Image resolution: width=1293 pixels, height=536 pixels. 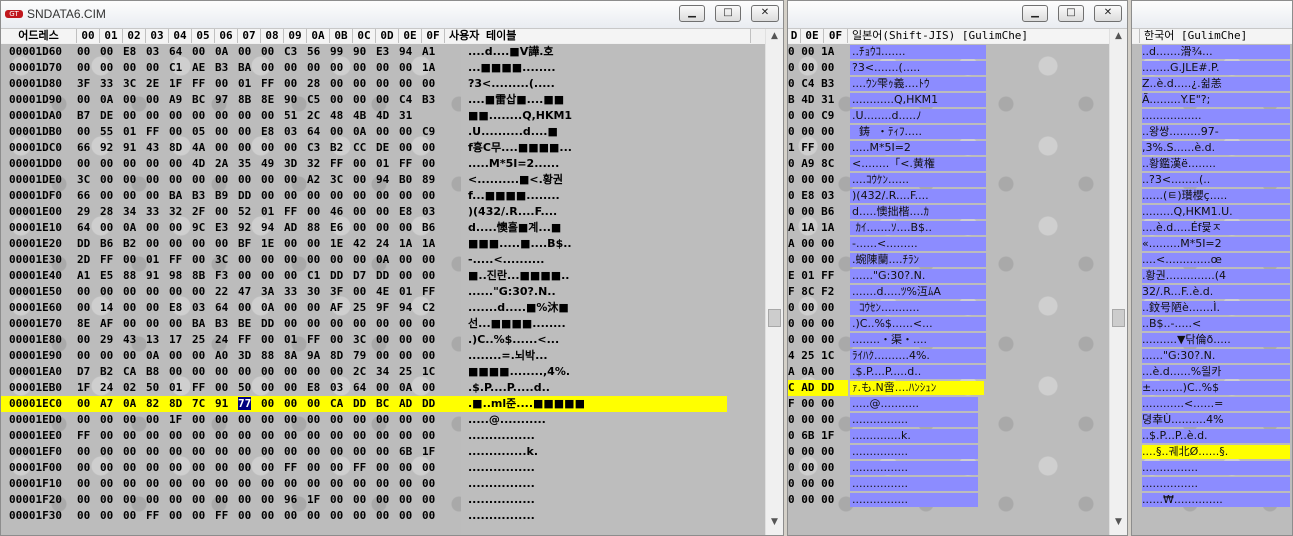 What do you see at coordinates (249, 356) in the screenshot?
I see `hex-byte: 3D` at bounding box center [249, 356].